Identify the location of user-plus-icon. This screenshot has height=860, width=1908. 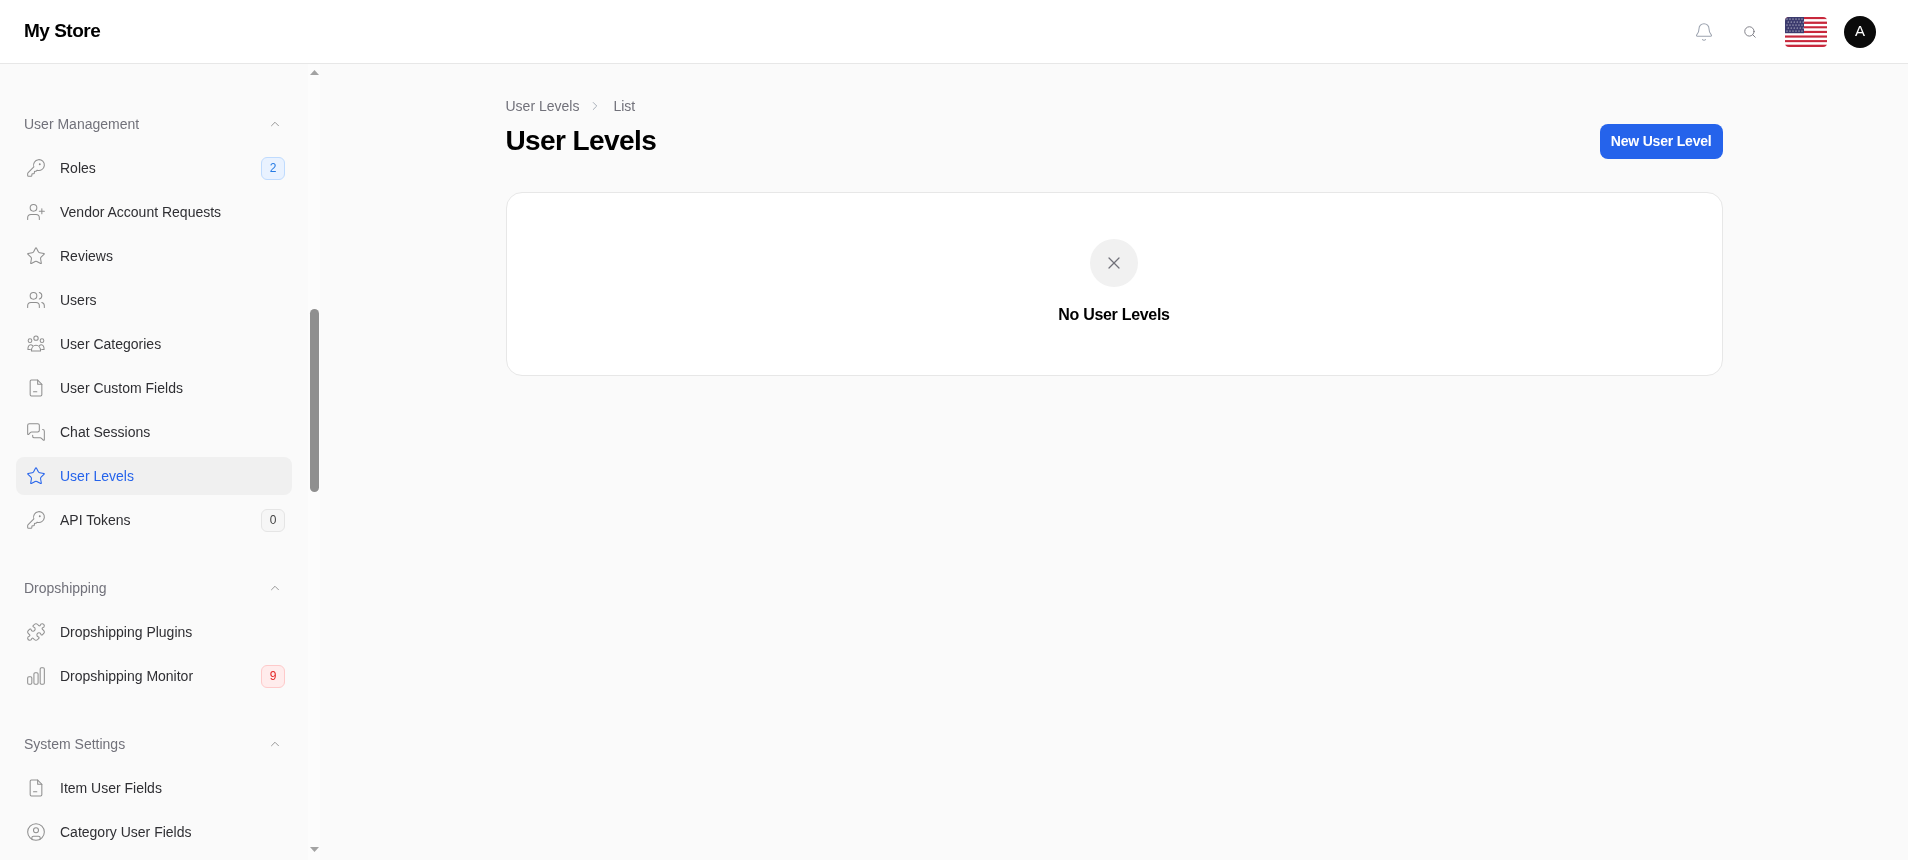
(36, 212).